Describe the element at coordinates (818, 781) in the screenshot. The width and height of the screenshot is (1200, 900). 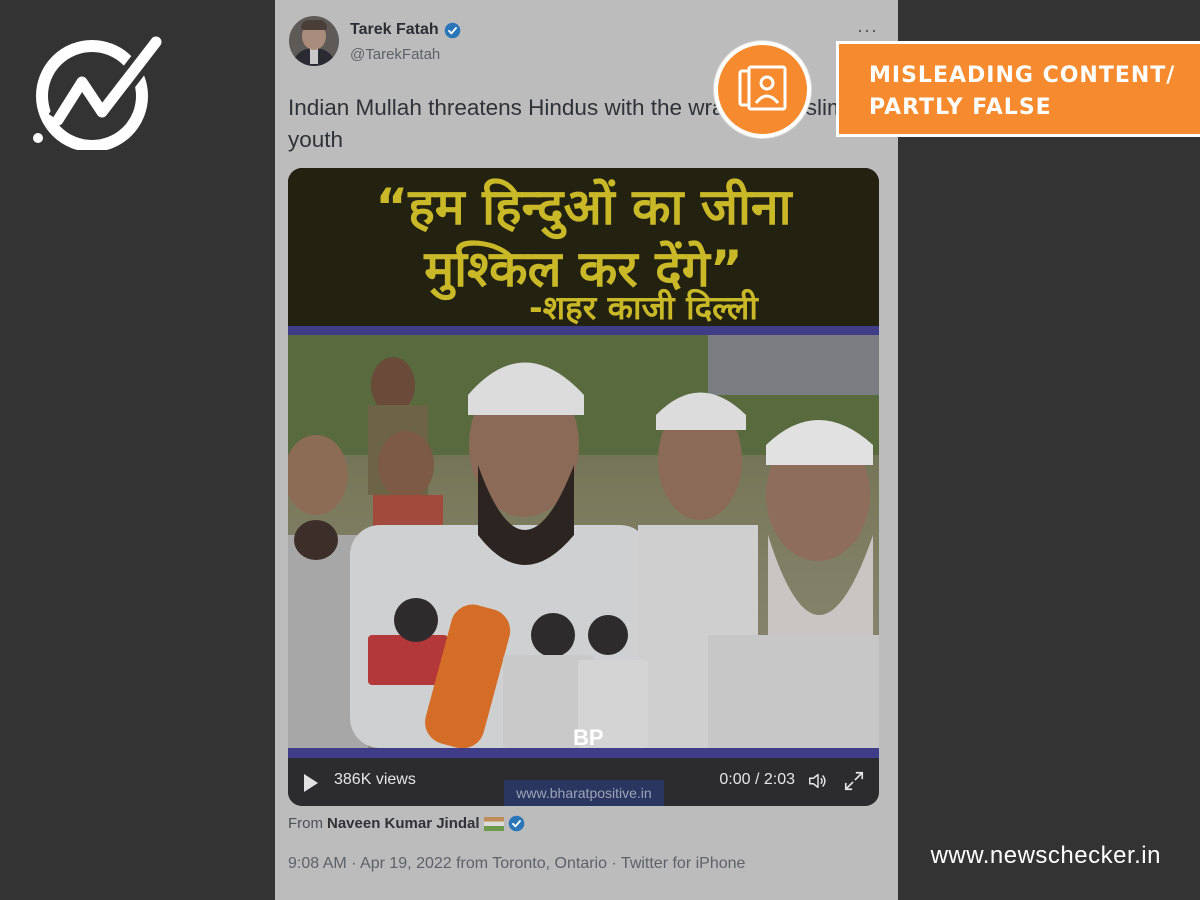
I see `volume-icon` at that location.